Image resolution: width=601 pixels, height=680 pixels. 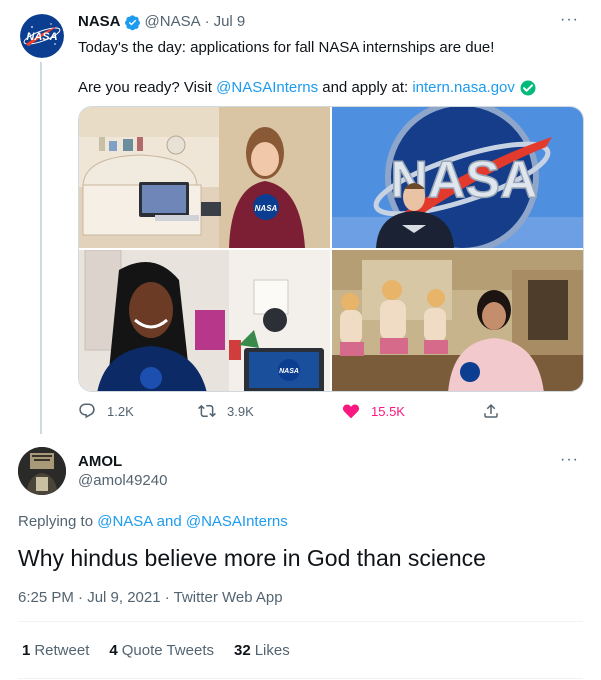 What do you see at coordinates (26, 650) in the screenshot?
I see `retweets-count: 1` at bounding box center [26, 650].